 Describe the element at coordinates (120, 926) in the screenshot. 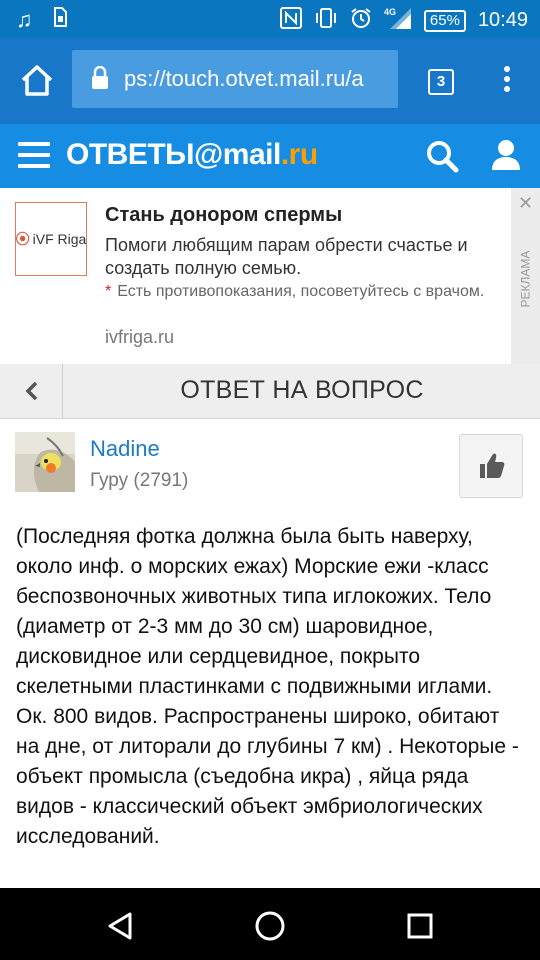

I see `back-nav-icon` at that location.